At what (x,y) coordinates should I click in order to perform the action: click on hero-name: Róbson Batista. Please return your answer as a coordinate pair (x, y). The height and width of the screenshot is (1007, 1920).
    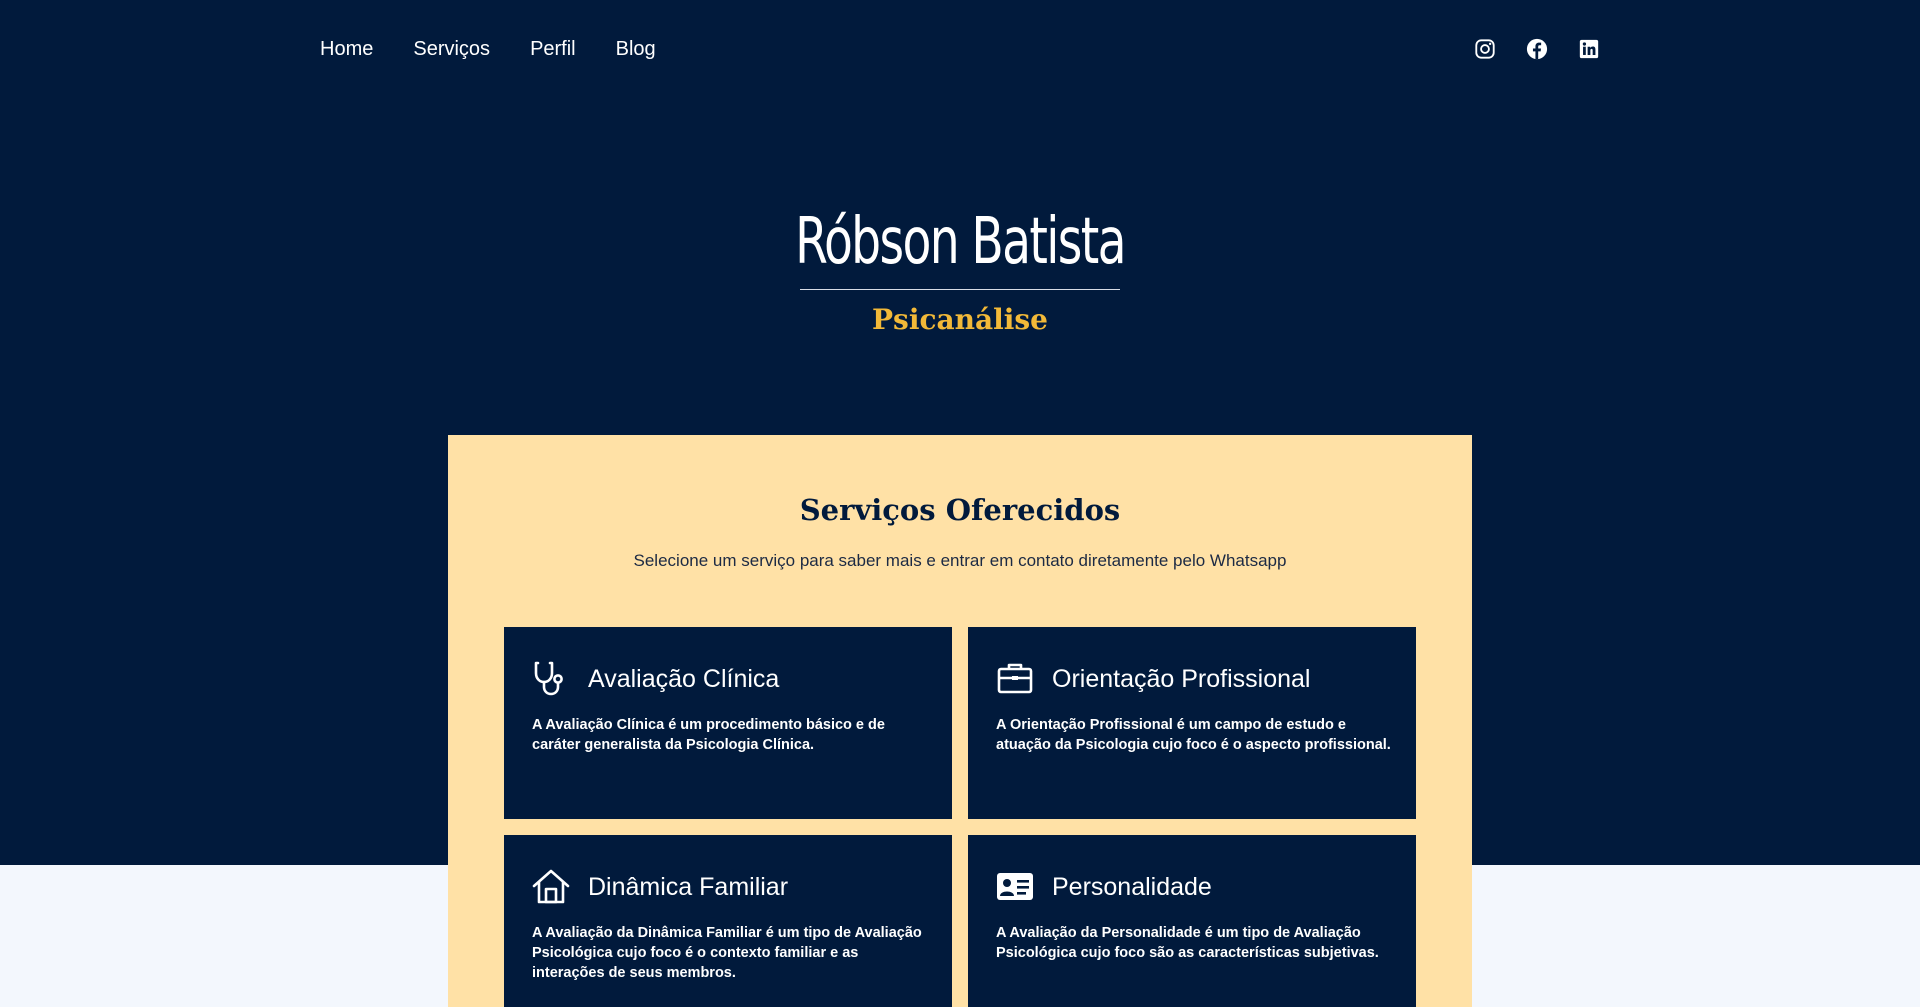
    Looking at the image, I should click on (960, 242).